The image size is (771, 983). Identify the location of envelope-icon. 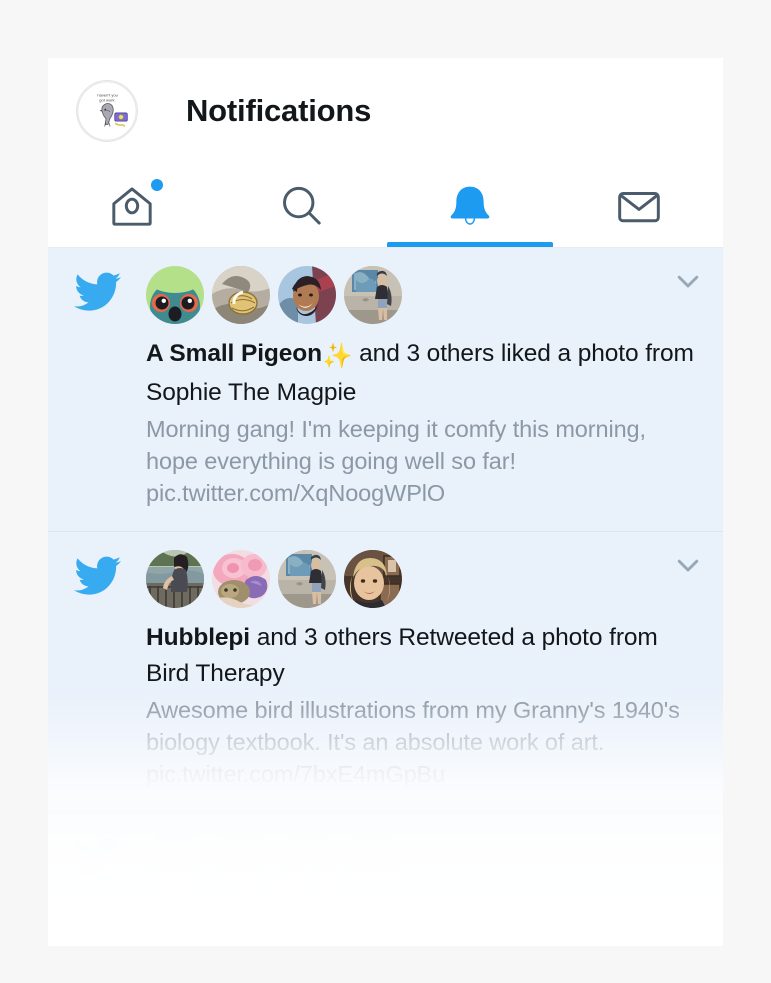
(639, 206).